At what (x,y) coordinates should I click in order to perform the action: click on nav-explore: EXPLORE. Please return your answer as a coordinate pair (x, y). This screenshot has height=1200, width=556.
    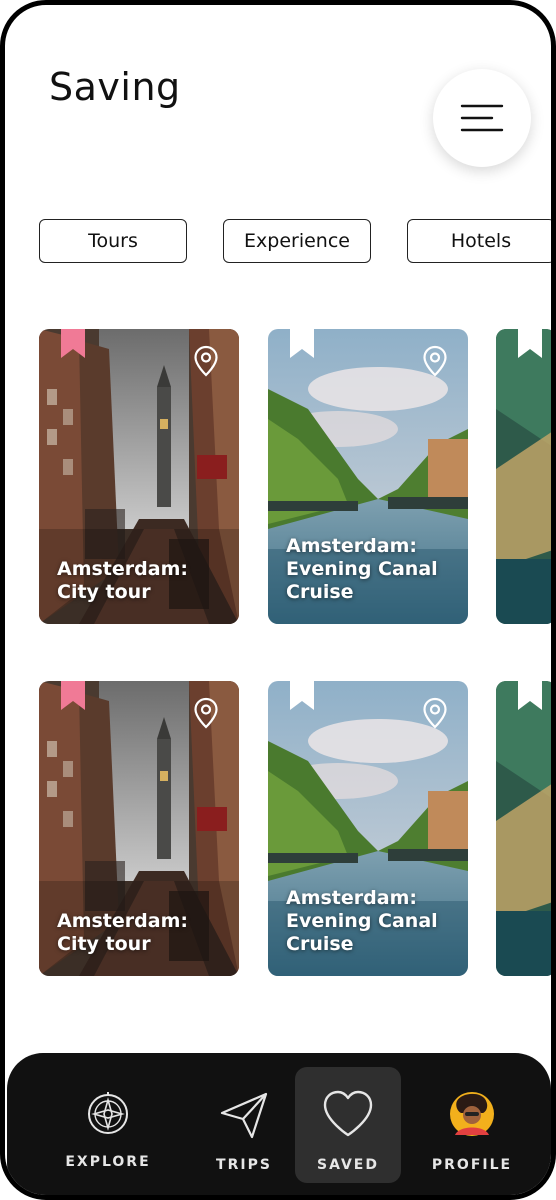
    Looking at the image, I should click on (108, 1124).